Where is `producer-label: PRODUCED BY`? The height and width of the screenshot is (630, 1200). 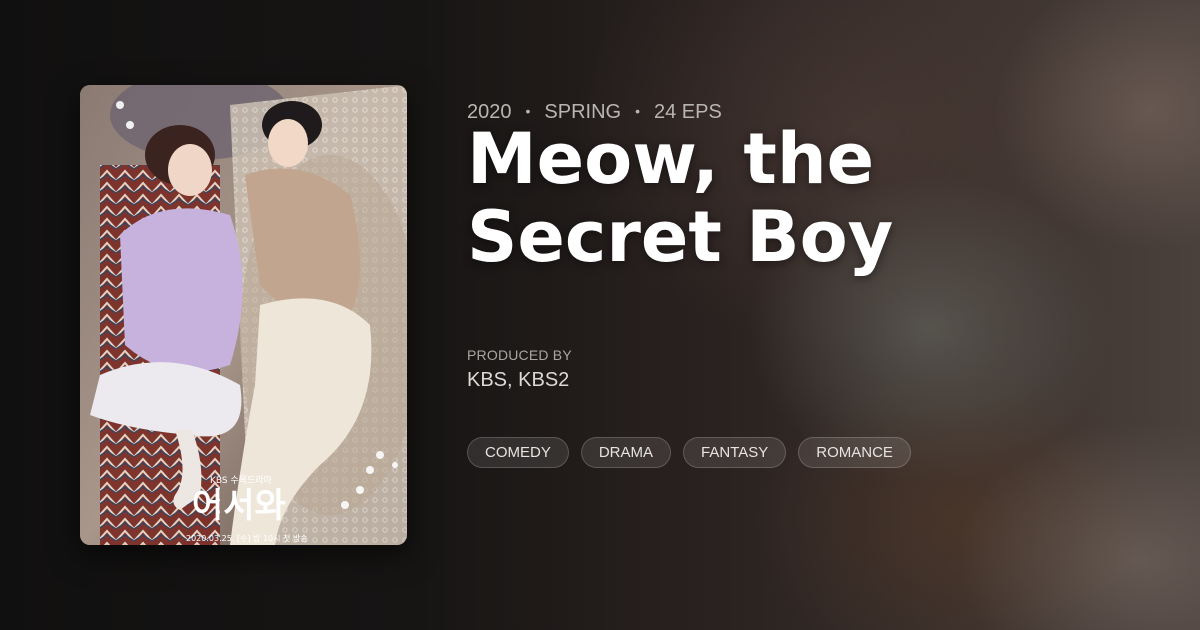 producer-label: PRODUCED BY is located at coordinates (519, 355).